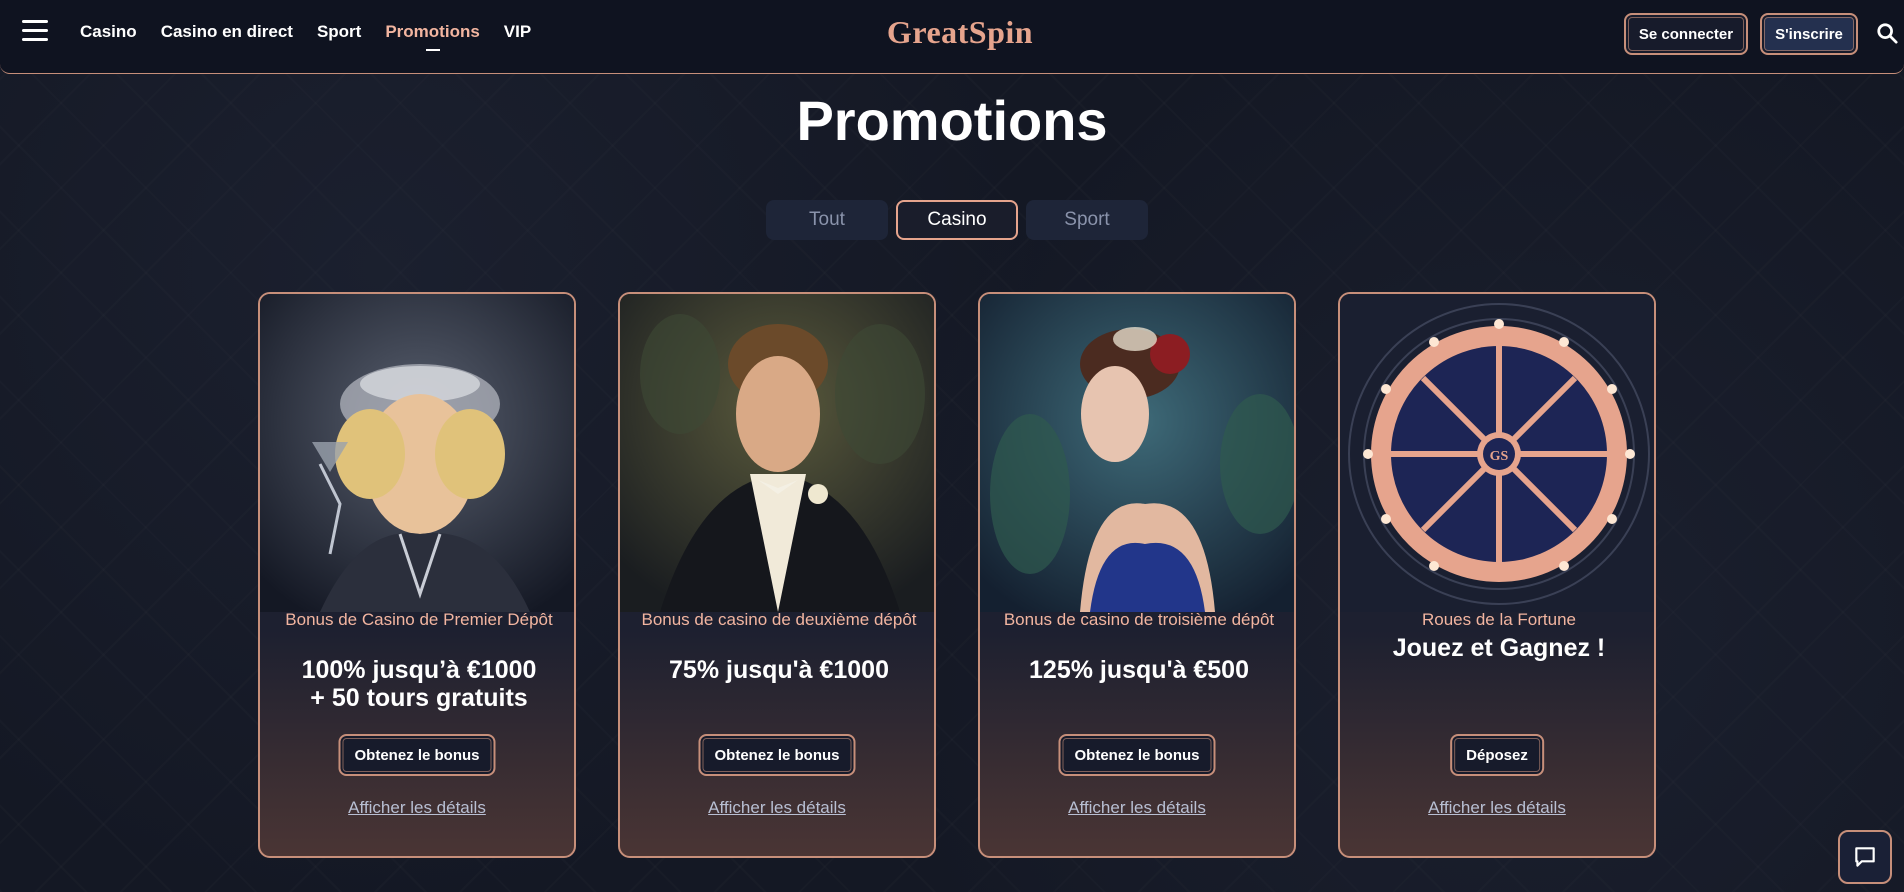  What do you see at coordinates (779, 670) in the screenshot?
I see `promo-headline: 75% jusqu'à €1000` at bounding box center [779, 670].